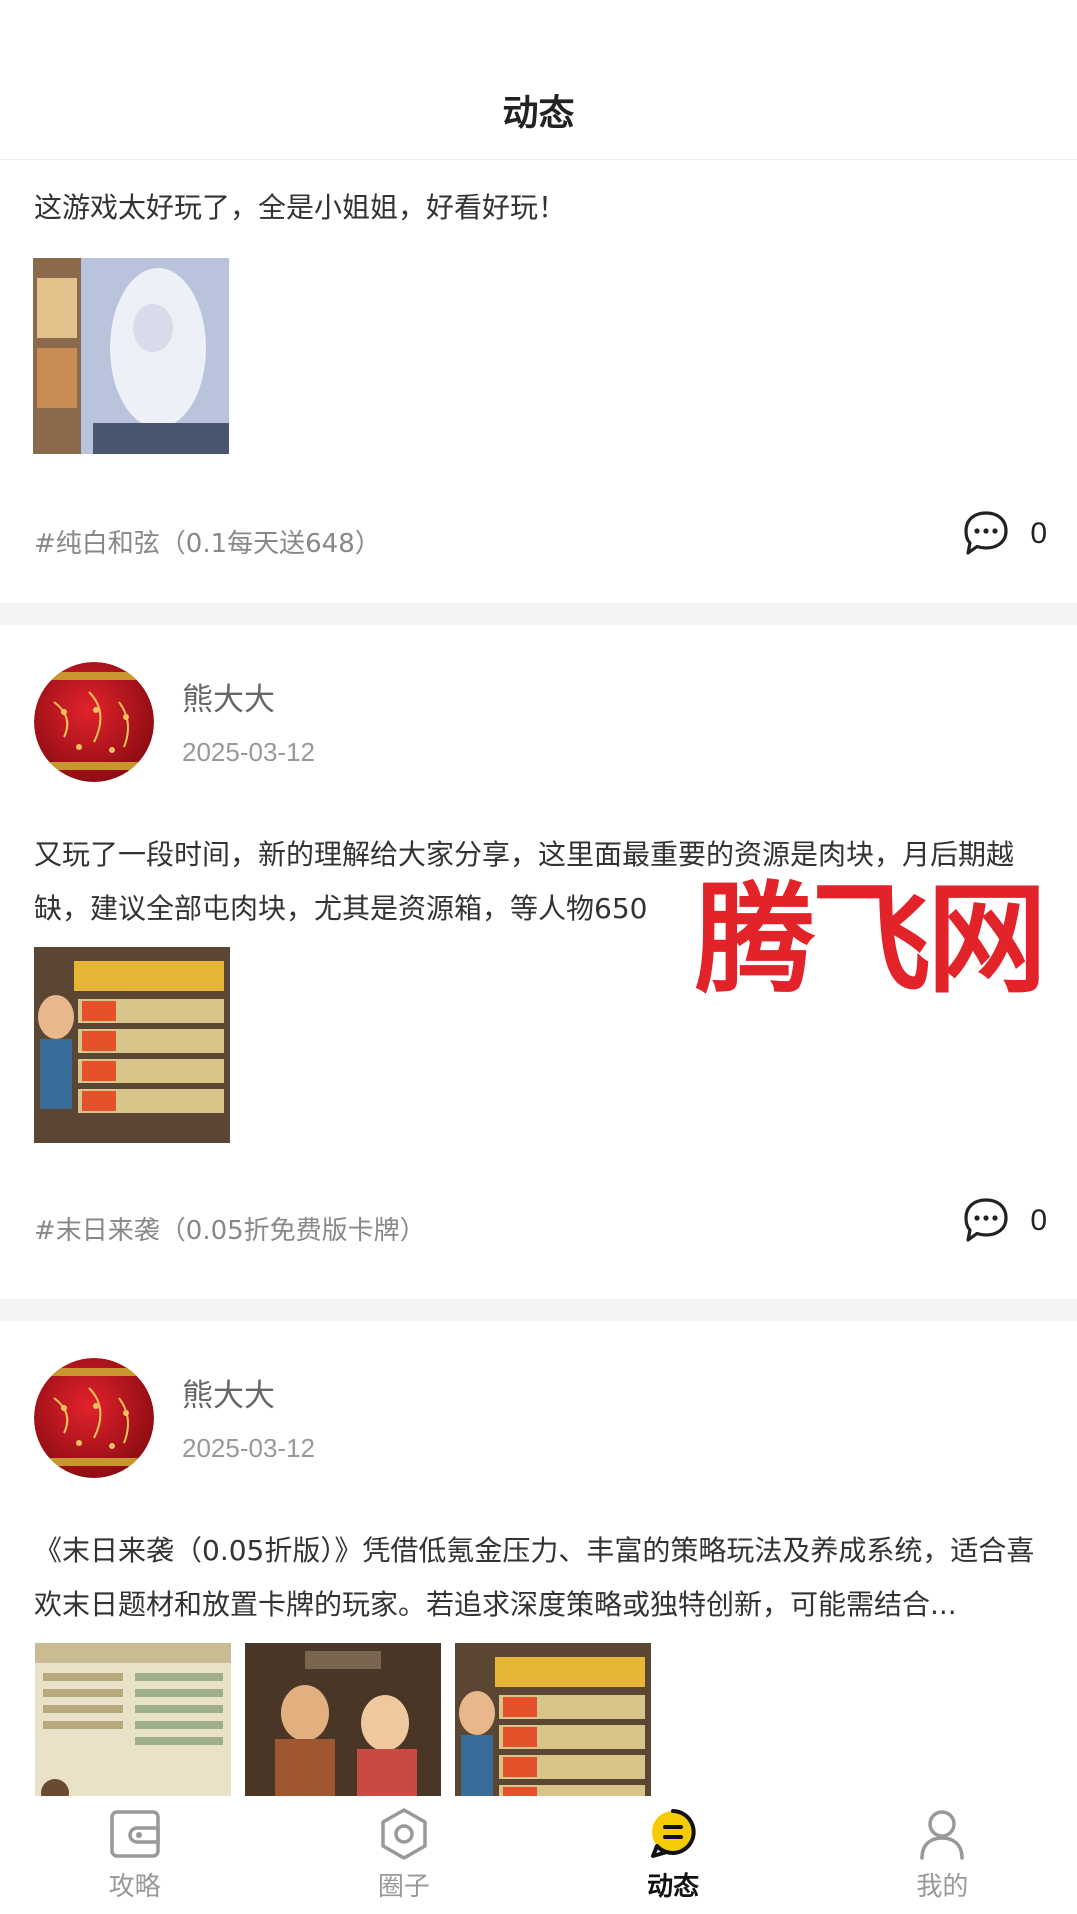 The width and height of the screenshot is (1077, 1914). Describe the element at coordinates (538, 113) in the screenshot. I see `page-title: 动态` at that location.